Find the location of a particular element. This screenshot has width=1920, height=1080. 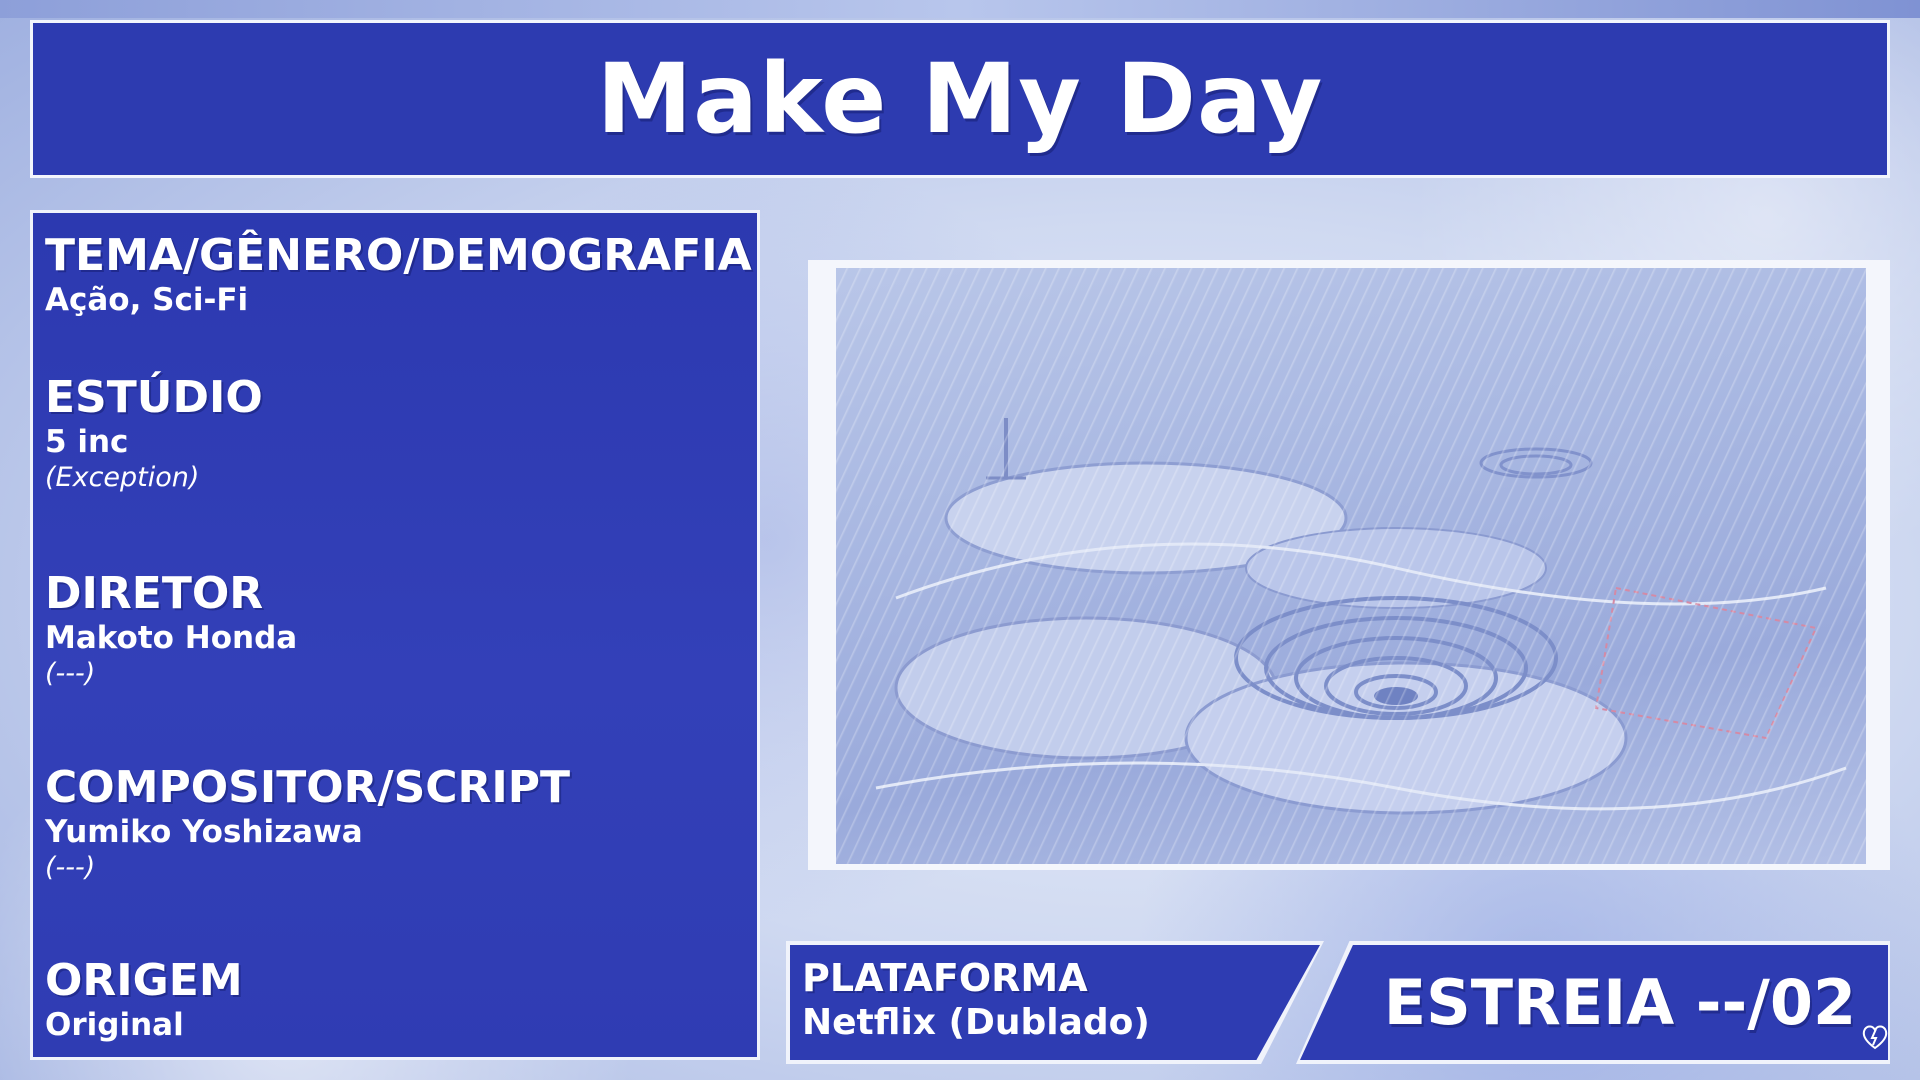

show-title: Make My Day is located at coordinates (960, 99).